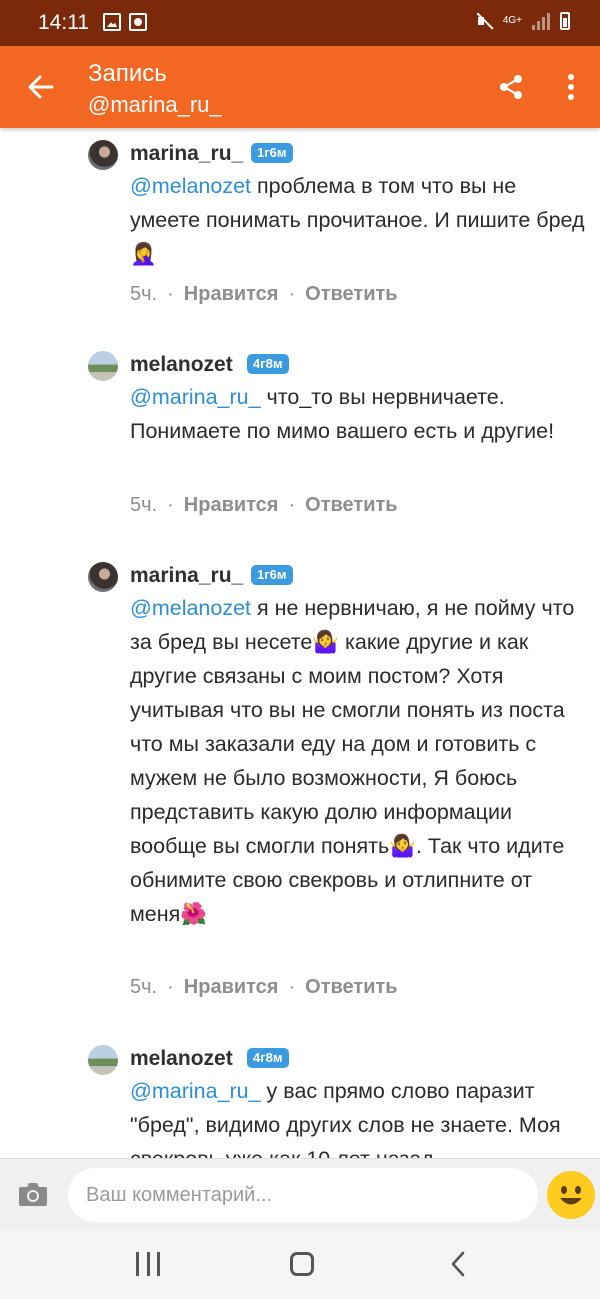 The image size is (600, 1299). What do you see at coordinates (148, 1264) in the screenshot?
I see `recent-apps-icon` at bounding box center [148, 1264].